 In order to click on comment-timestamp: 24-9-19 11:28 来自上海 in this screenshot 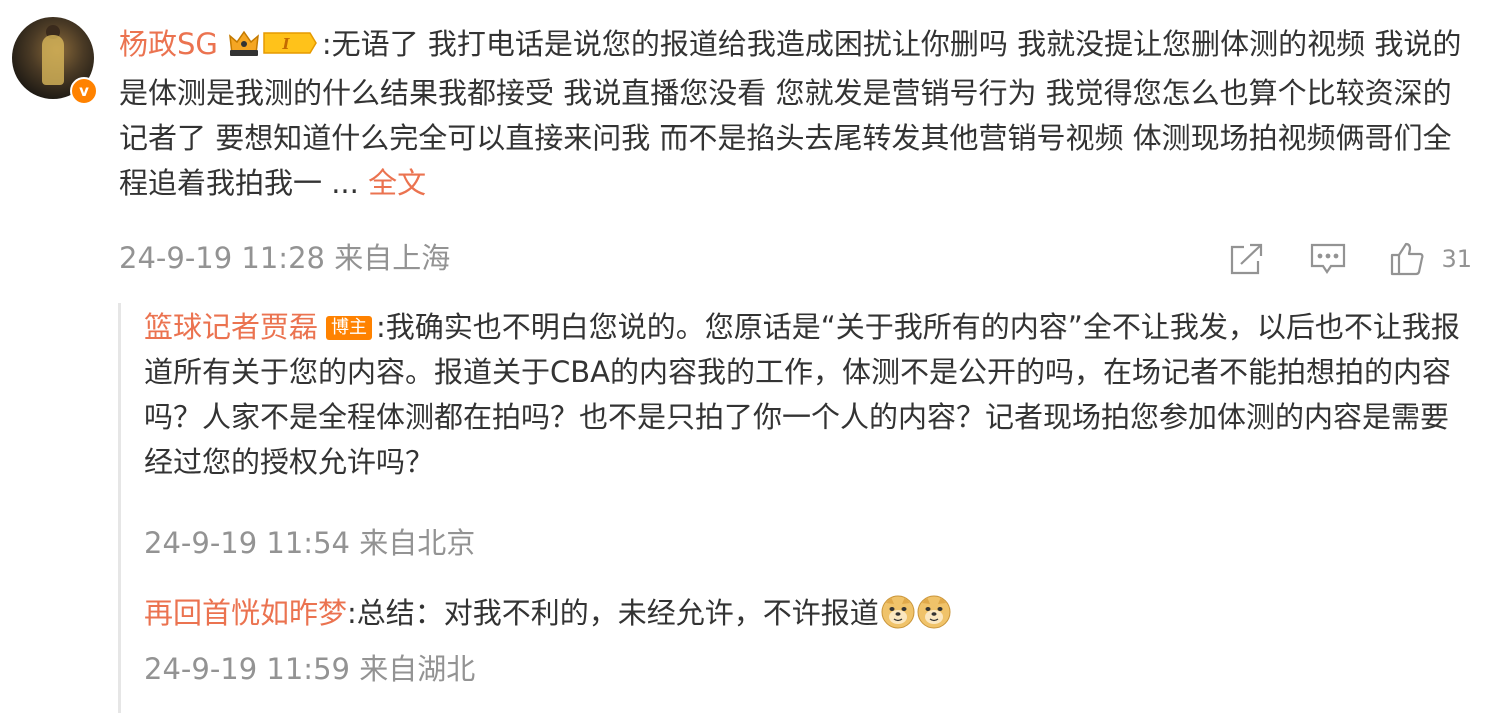, I will do `click(285, 258)`.